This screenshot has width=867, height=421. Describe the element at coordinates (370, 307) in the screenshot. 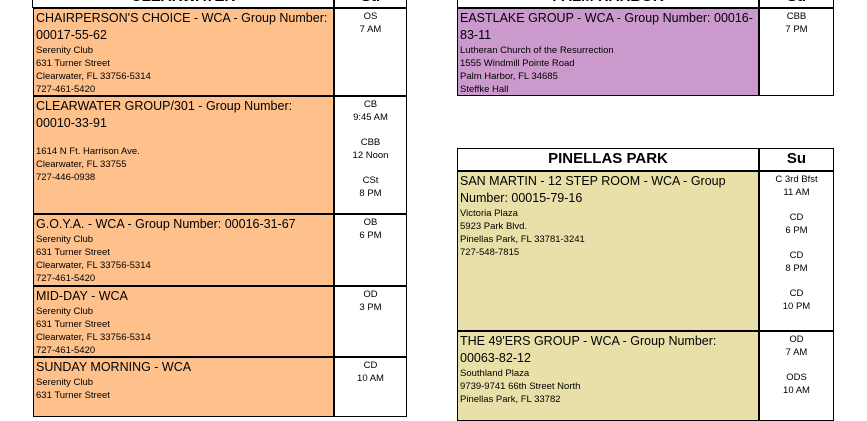

I see `meeting-time: 3 PM` at that location.